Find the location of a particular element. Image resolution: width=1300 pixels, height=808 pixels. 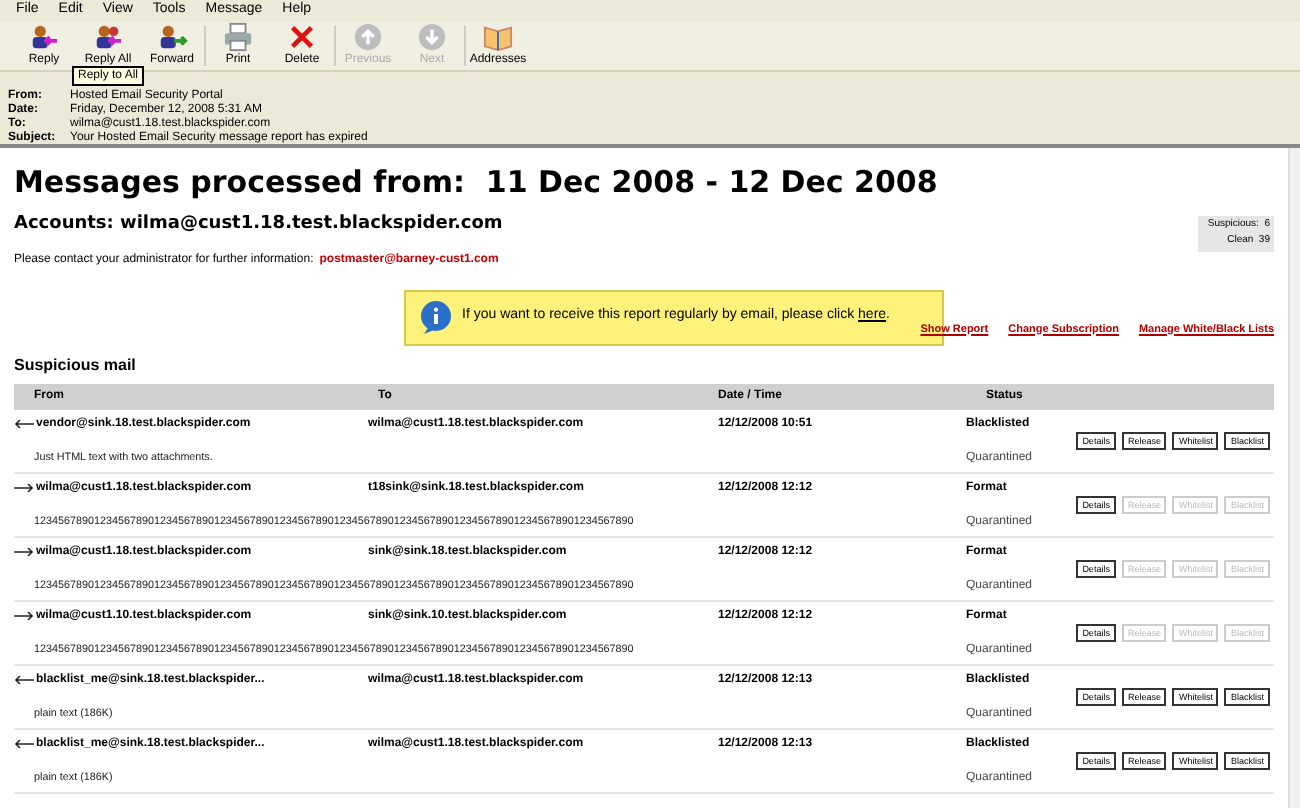

book-icon is located at coordinates (498, 37).